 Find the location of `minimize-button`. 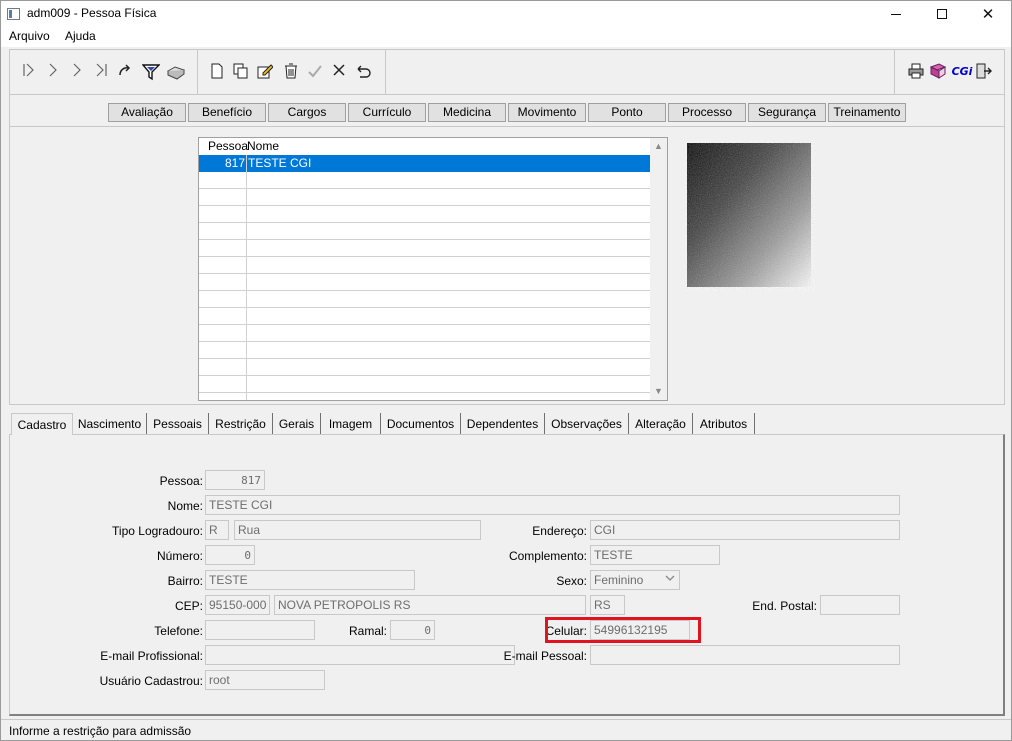

minimize-button is located at coordinates (896, 14).